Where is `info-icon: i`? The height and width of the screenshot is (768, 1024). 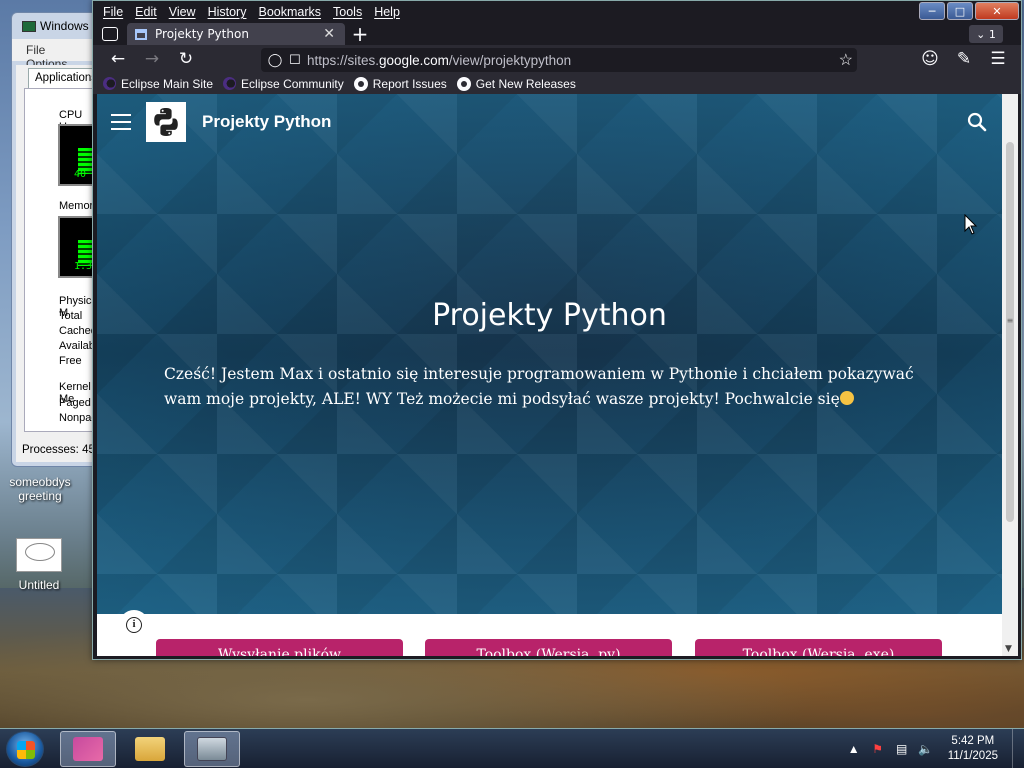 info-icon: i is located at coordinates (134, 625).